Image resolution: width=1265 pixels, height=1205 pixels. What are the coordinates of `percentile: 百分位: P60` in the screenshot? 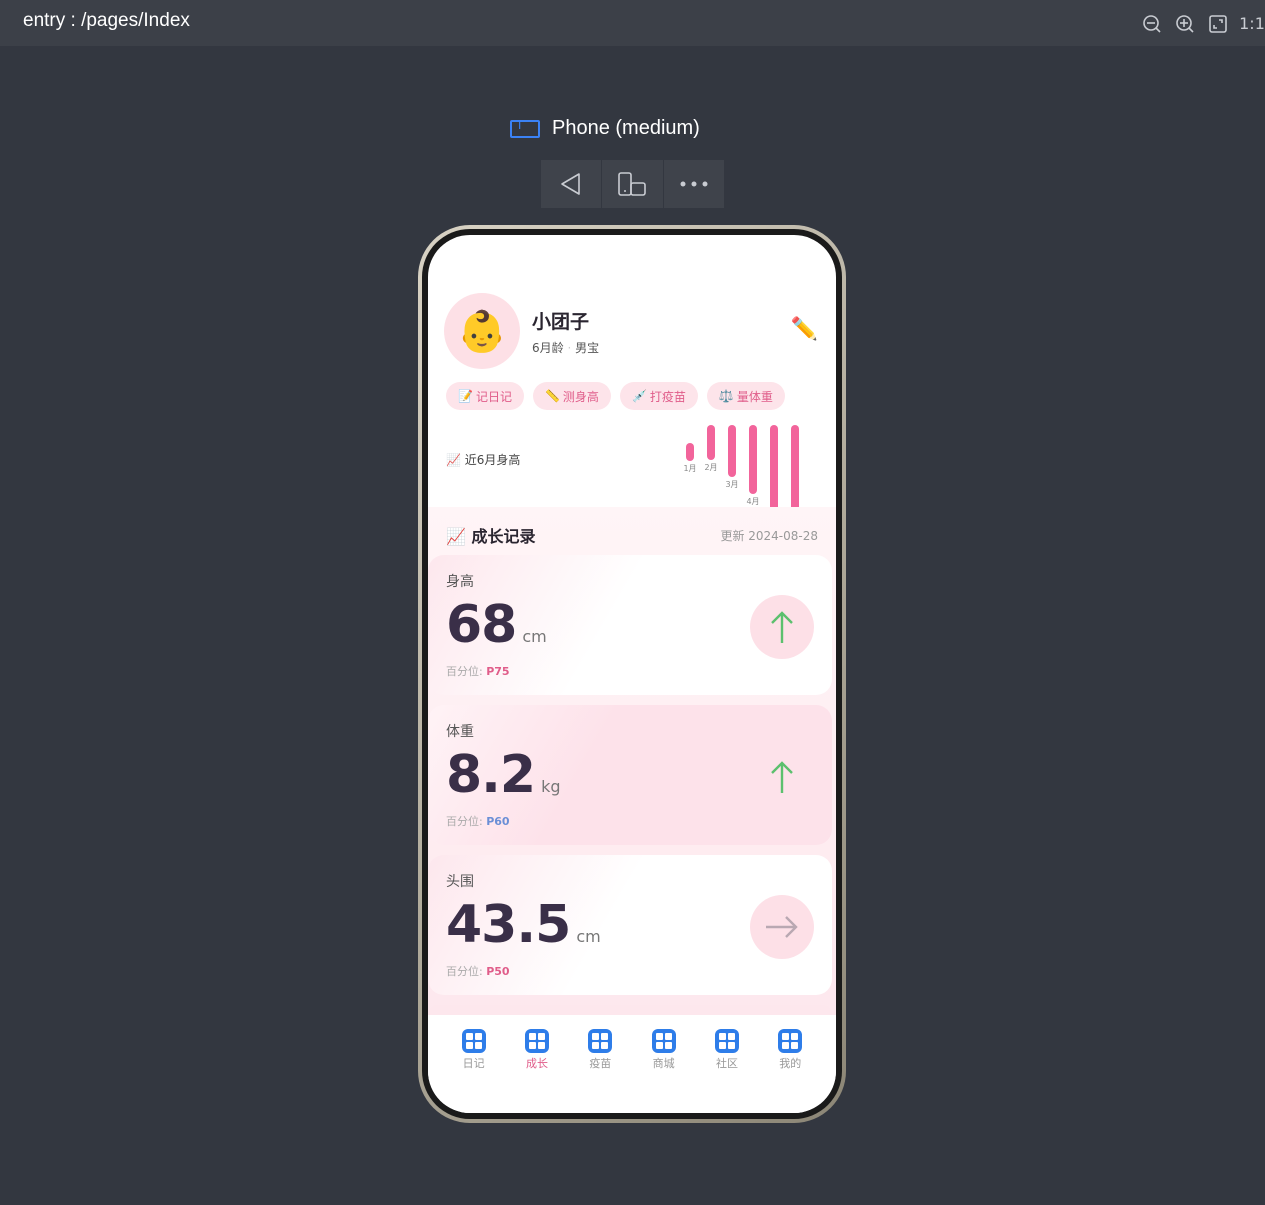 It's located at (478, 821).